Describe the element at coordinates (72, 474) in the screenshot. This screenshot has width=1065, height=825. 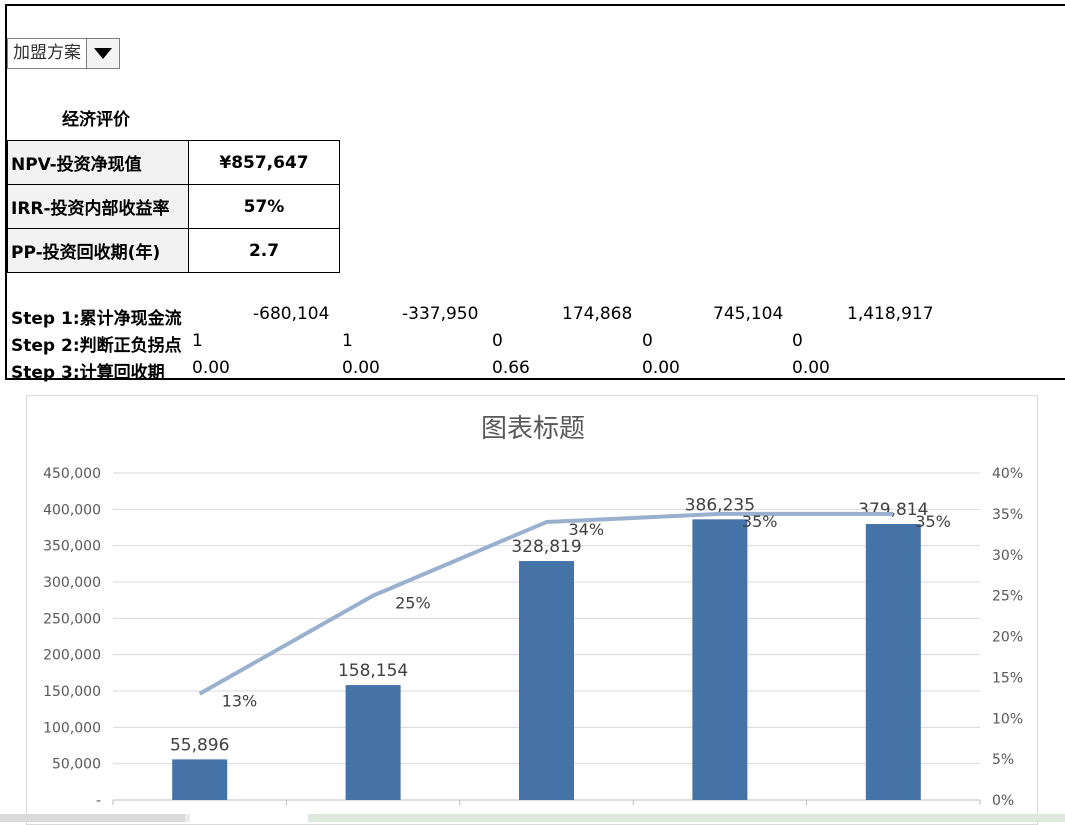
I see `y-tick-label: 450,000` at that location.